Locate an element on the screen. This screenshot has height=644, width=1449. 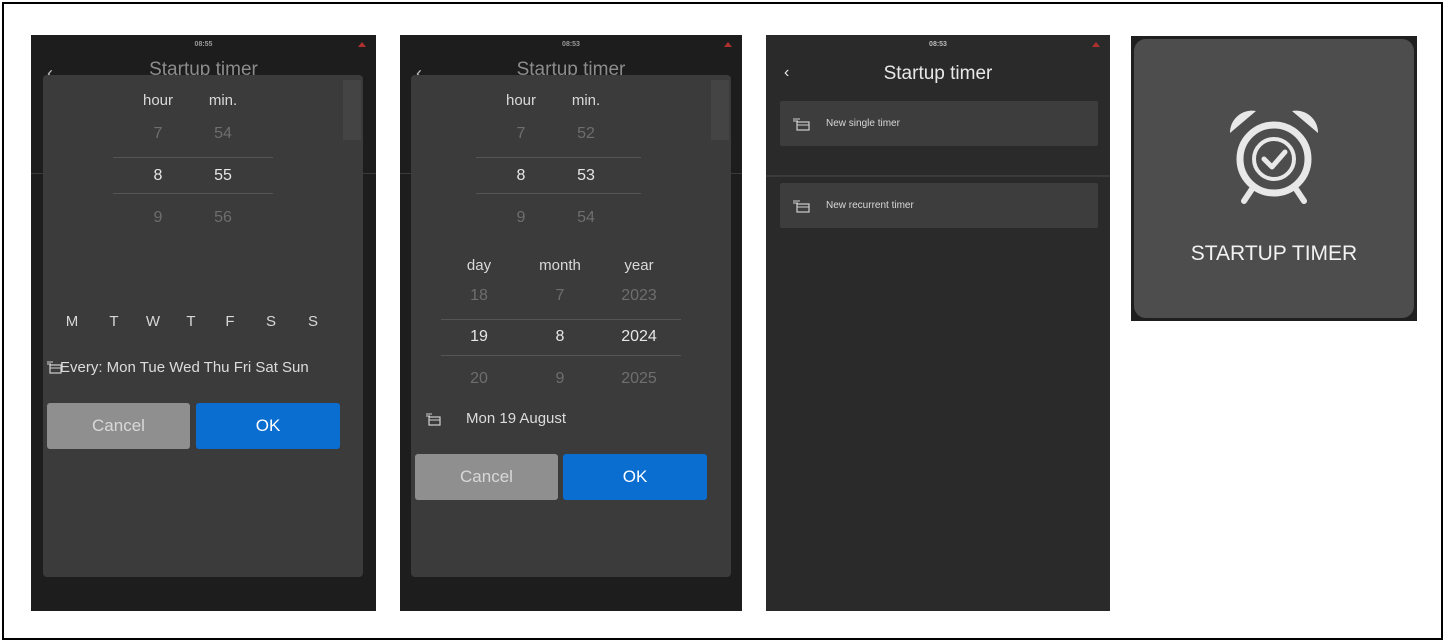
min-value-prev: 52 is located at coordinates (586, 134).